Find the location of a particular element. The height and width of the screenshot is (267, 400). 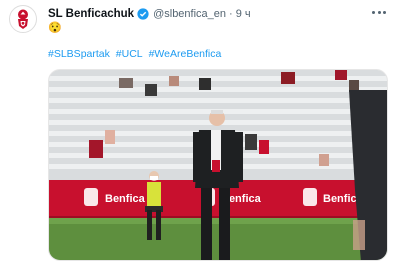

tweet-header: SL Benficachuk @slbenfica_en · 9 ч is located at coordinates (149, 14).